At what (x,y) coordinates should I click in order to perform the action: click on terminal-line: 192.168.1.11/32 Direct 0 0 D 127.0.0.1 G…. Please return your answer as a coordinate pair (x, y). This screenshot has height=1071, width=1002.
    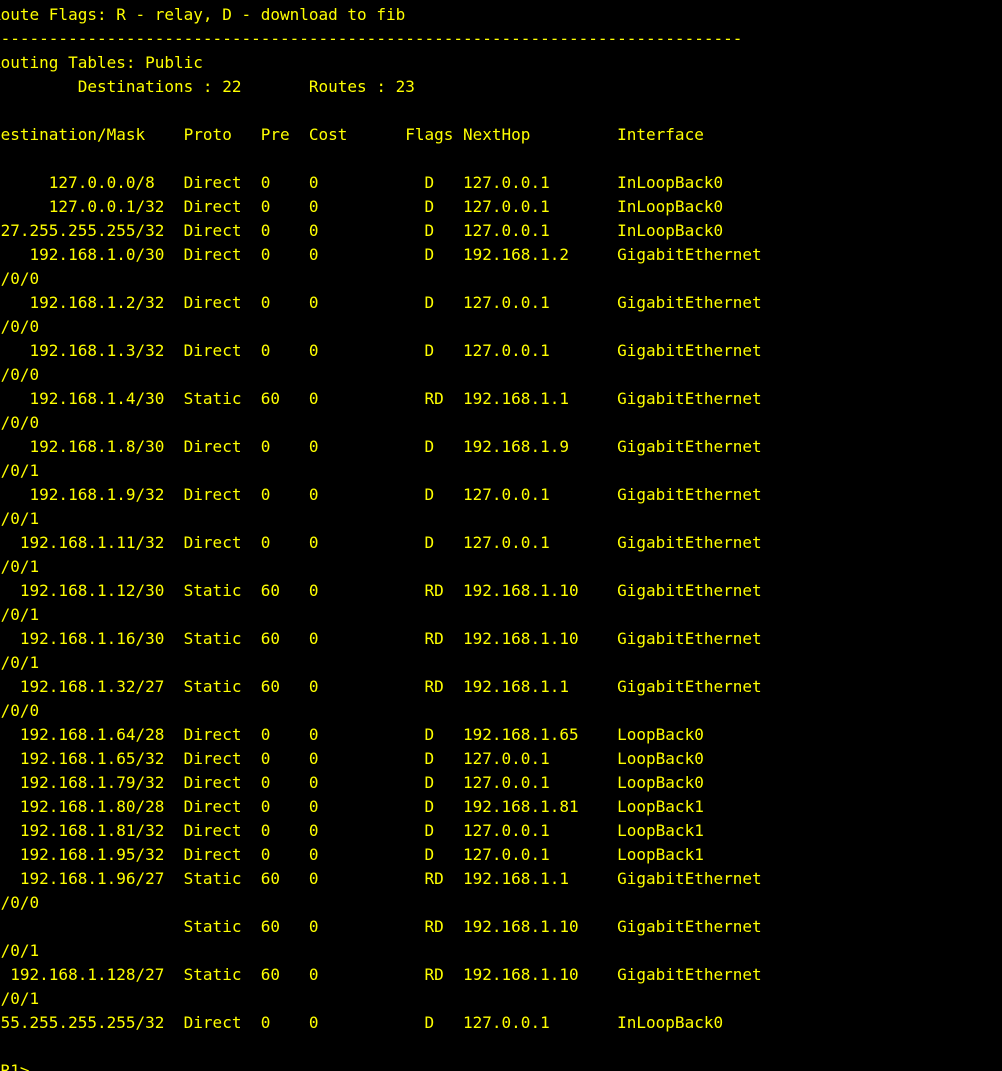
    Looking at the image, I should click on (381, 542).